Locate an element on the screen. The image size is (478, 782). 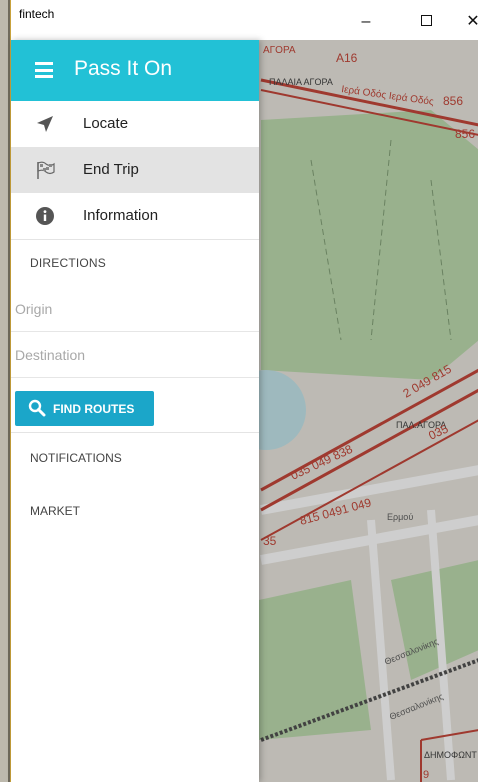
minimize-button: – is located at coordinates (366, 22).